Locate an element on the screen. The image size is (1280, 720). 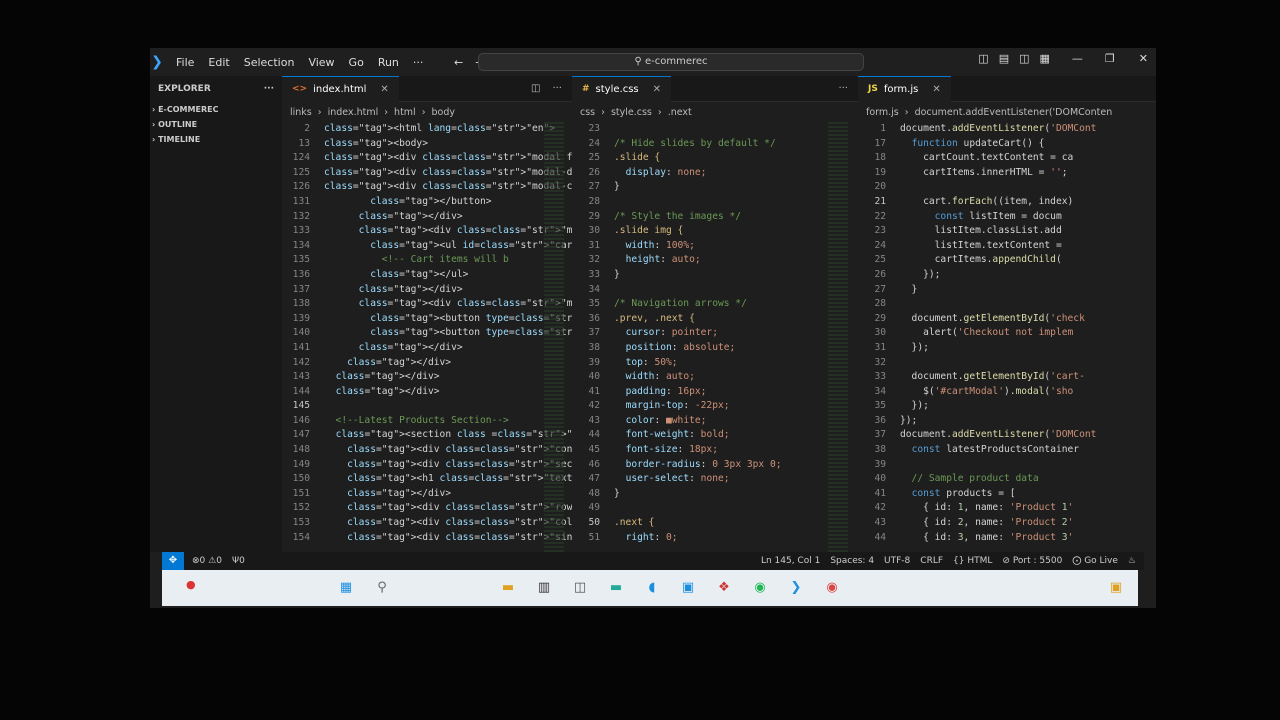
widgets-icon: ▬ is located at coordinates (508, 588).